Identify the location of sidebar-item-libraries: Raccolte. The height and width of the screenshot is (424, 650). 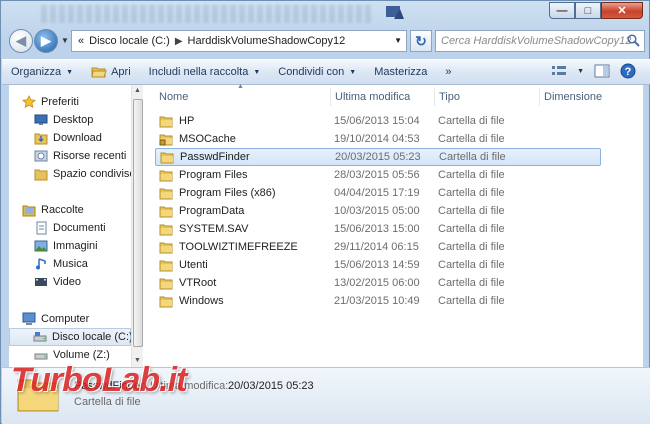
(76, 210).